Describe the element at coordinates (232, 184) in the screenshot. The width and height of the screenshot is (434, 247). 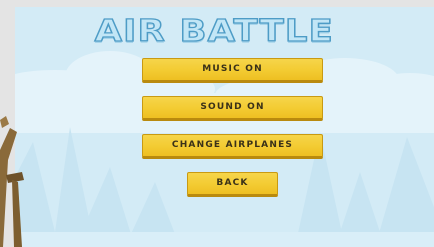
I see `back-button: BACK` at that location.